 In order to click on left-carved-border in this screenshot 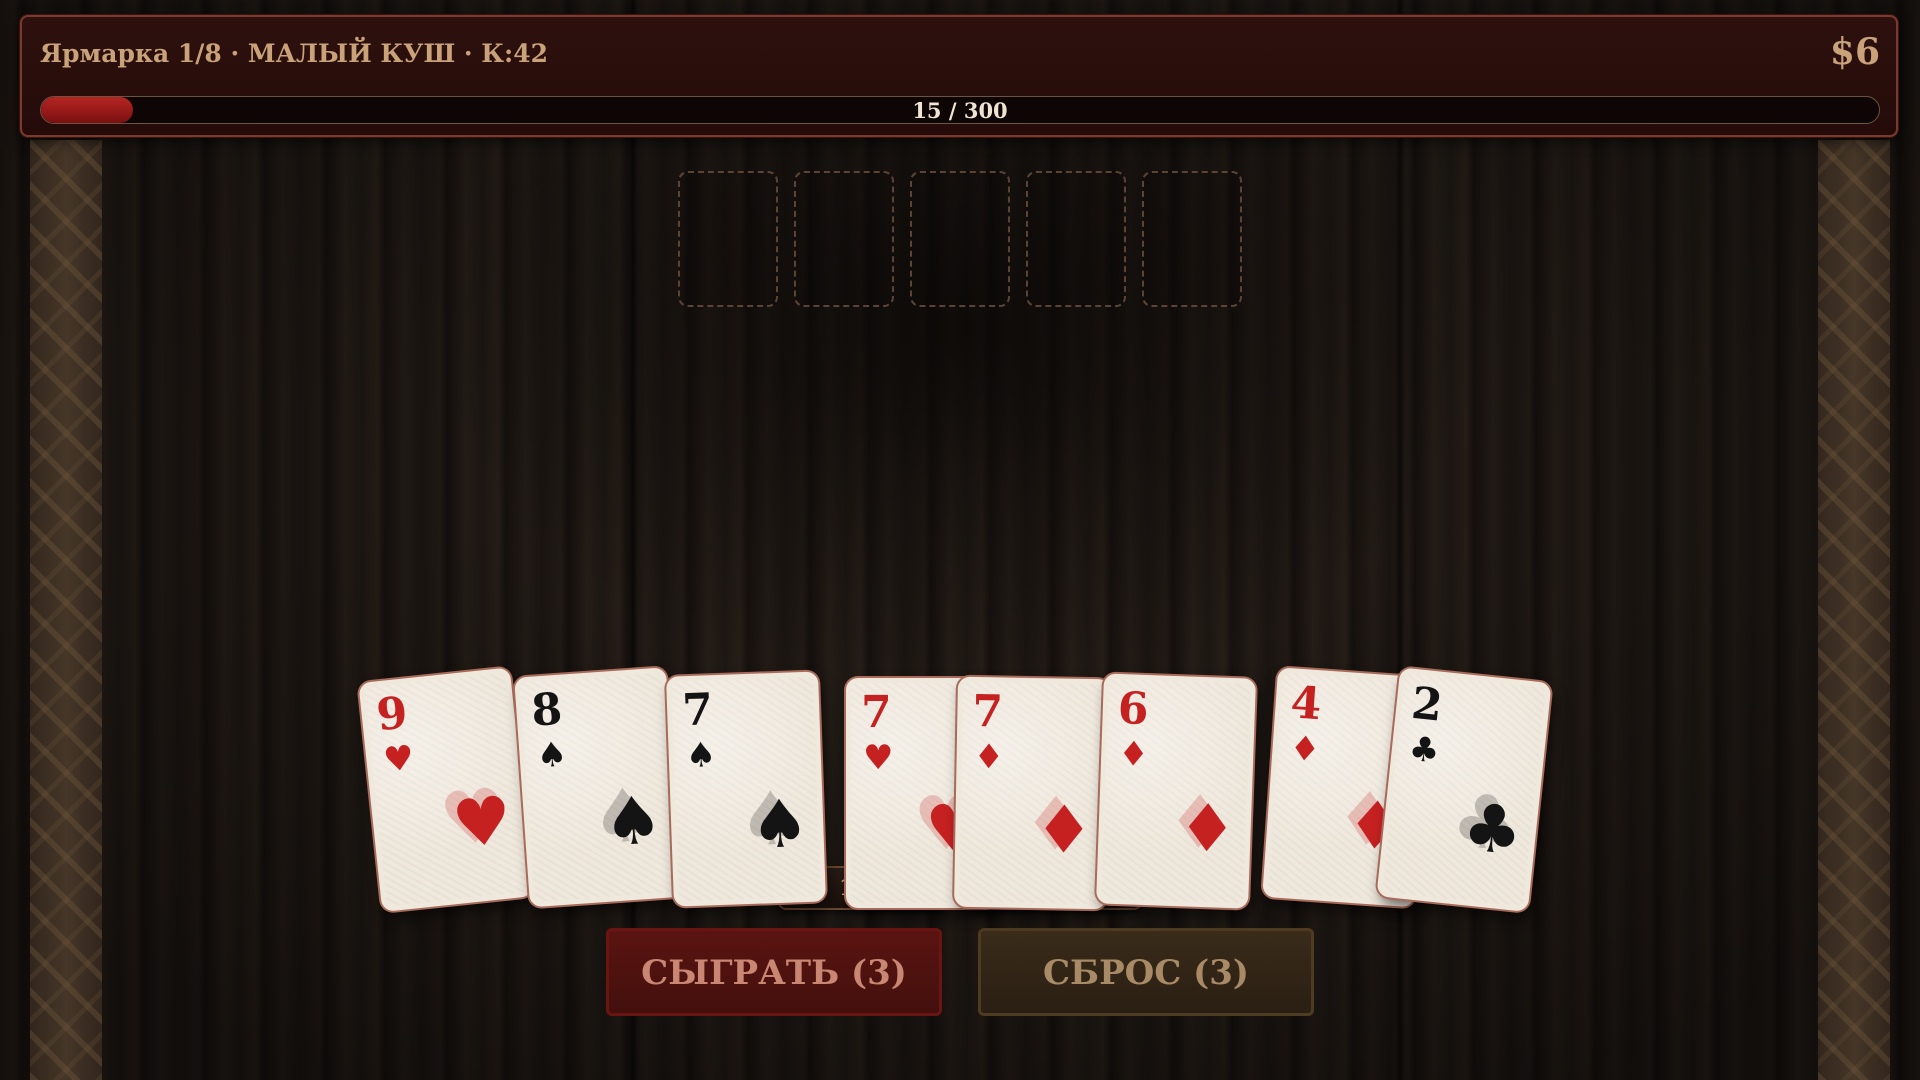, I will do `click(66, 610)`.